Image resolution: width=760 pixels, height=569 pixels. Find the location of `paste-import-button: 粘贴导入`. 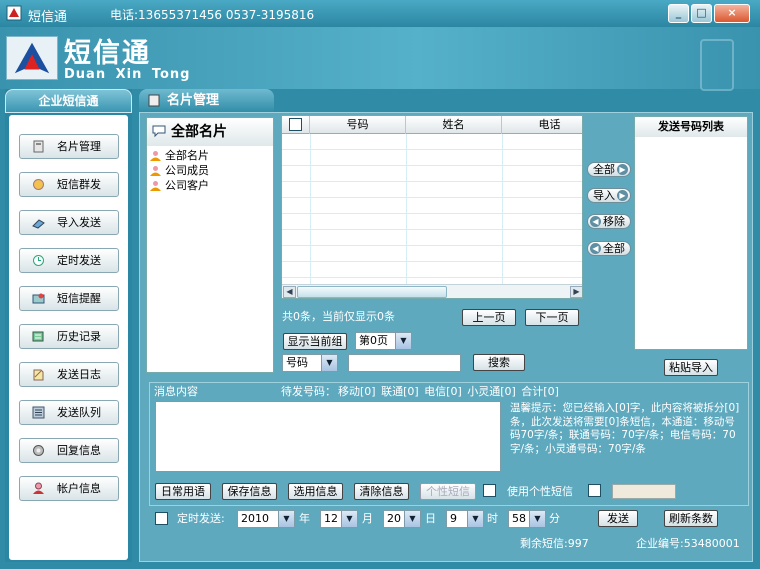

paste-import-button: 粘贴导入 is located at coordinates (691, 367).